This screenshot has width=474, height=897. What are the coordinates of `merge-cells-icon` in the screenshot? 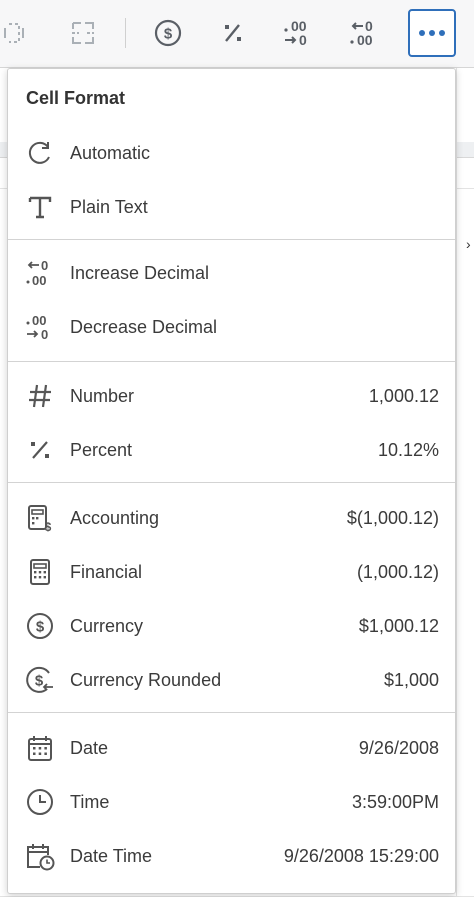 It's located at (15, 33).